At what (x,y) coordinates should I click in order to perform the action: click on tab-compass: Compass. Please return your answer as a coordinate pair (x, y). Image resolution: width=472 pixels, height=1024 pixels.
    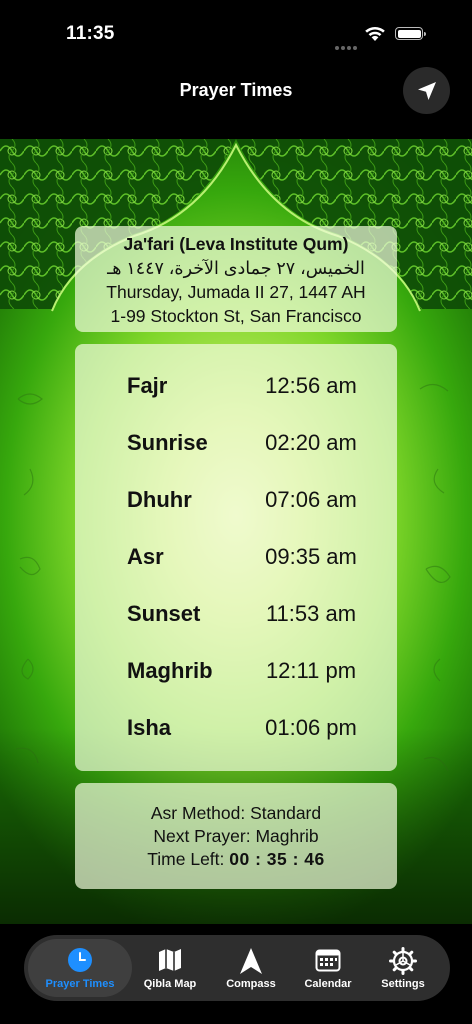
    Looking at the image, I should click on (251, 968).